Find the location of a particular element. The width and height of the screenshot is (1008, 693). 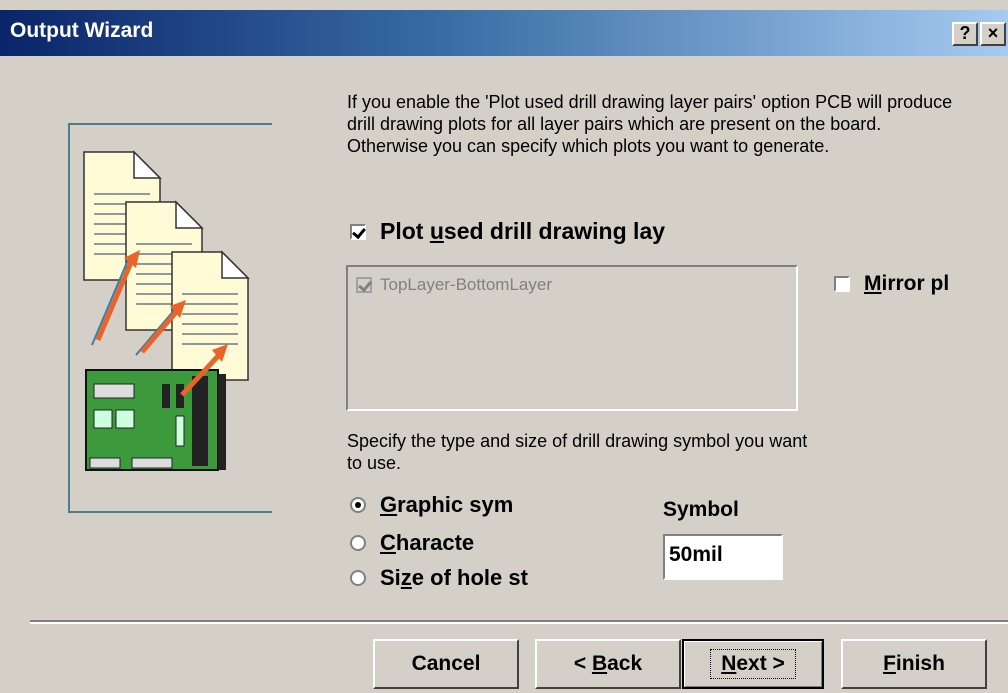

window-title: Output Wizard is located at coordinates (82, 30).